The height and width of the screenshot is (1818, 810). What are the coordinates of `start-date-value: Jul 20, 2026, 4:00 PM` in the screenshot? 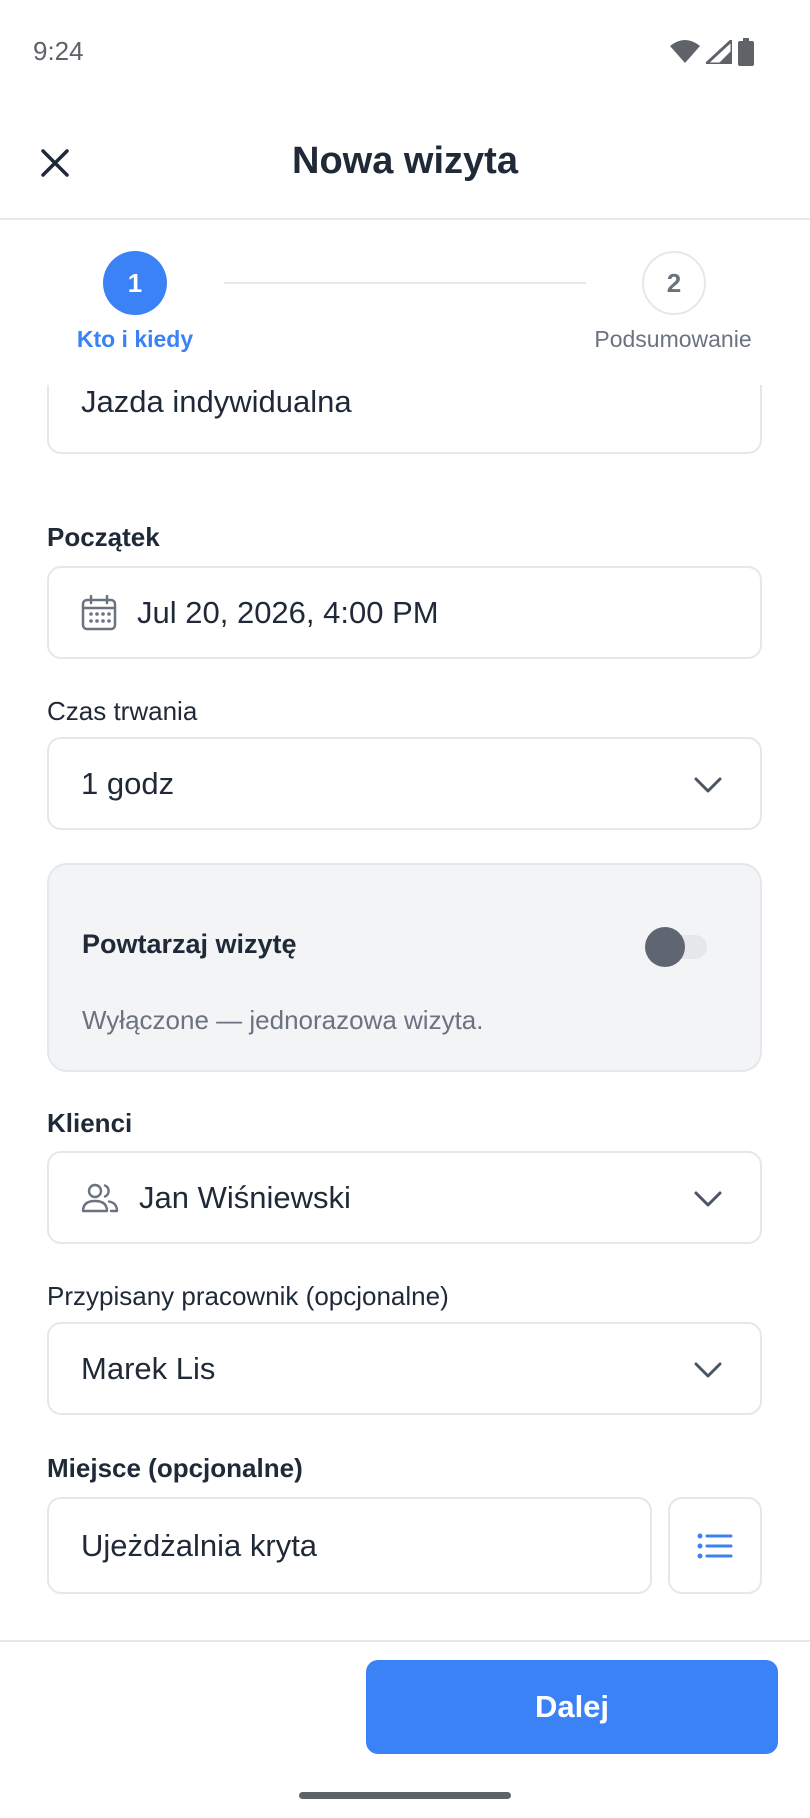 It's located at (288, 612).